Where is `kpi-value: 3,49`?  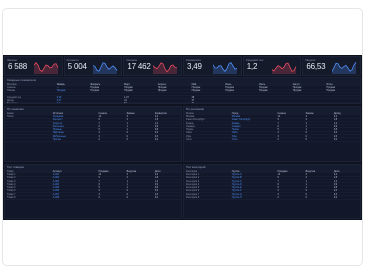
kpi-value: 3,49 is located at coordinates (194, 66).